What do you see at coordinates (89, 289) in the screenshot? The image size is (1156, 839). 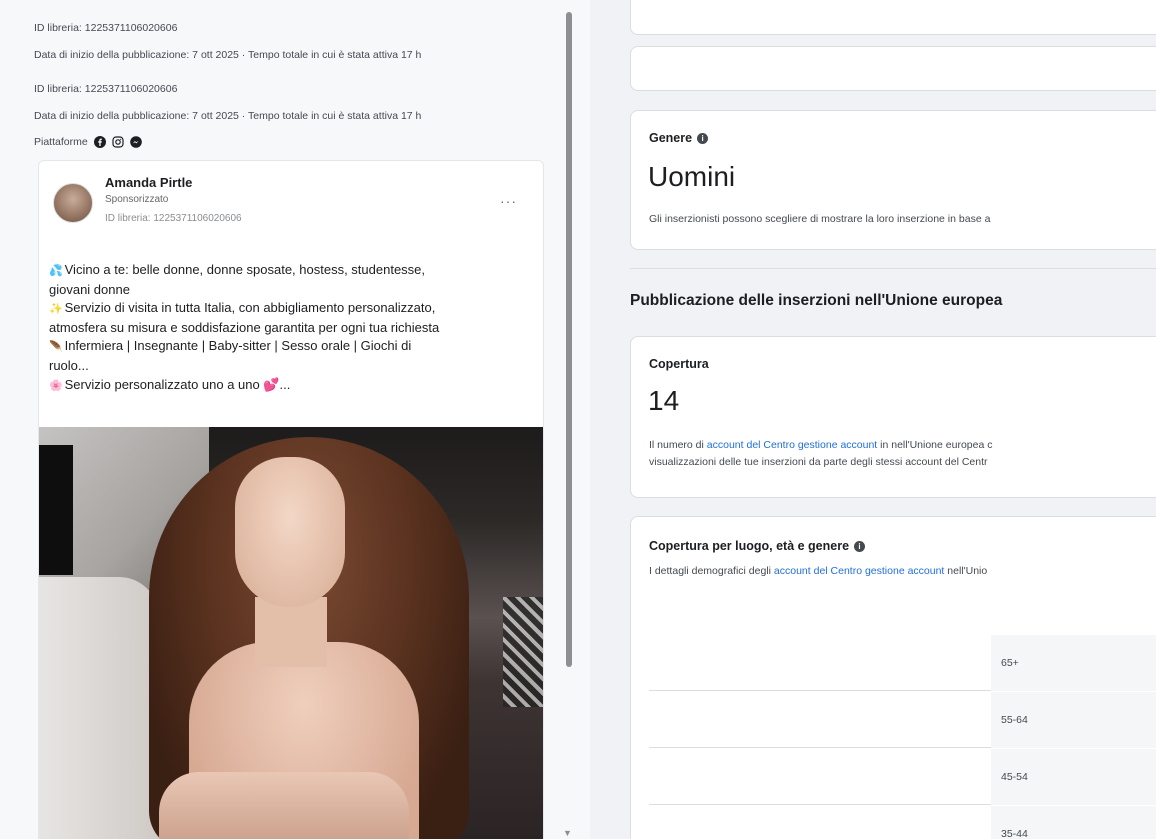 I see `ad-body-line-text: giovani donne` at bounding box center [89, 289].